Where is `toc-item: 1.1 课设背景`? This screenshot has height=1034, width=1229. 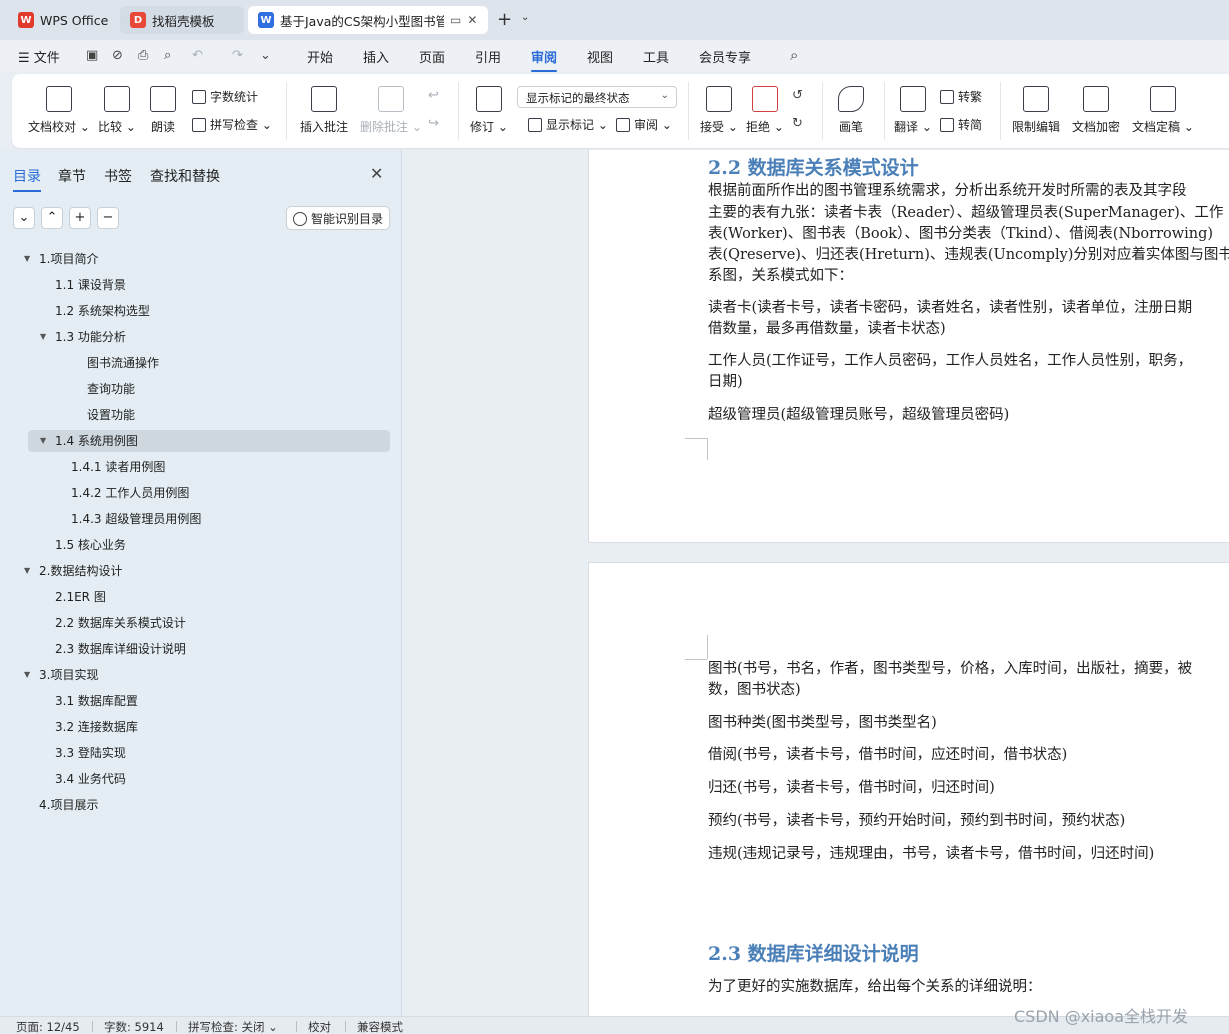 toc-item: 1.1 课设背景 is located at coordinates (90, 285).